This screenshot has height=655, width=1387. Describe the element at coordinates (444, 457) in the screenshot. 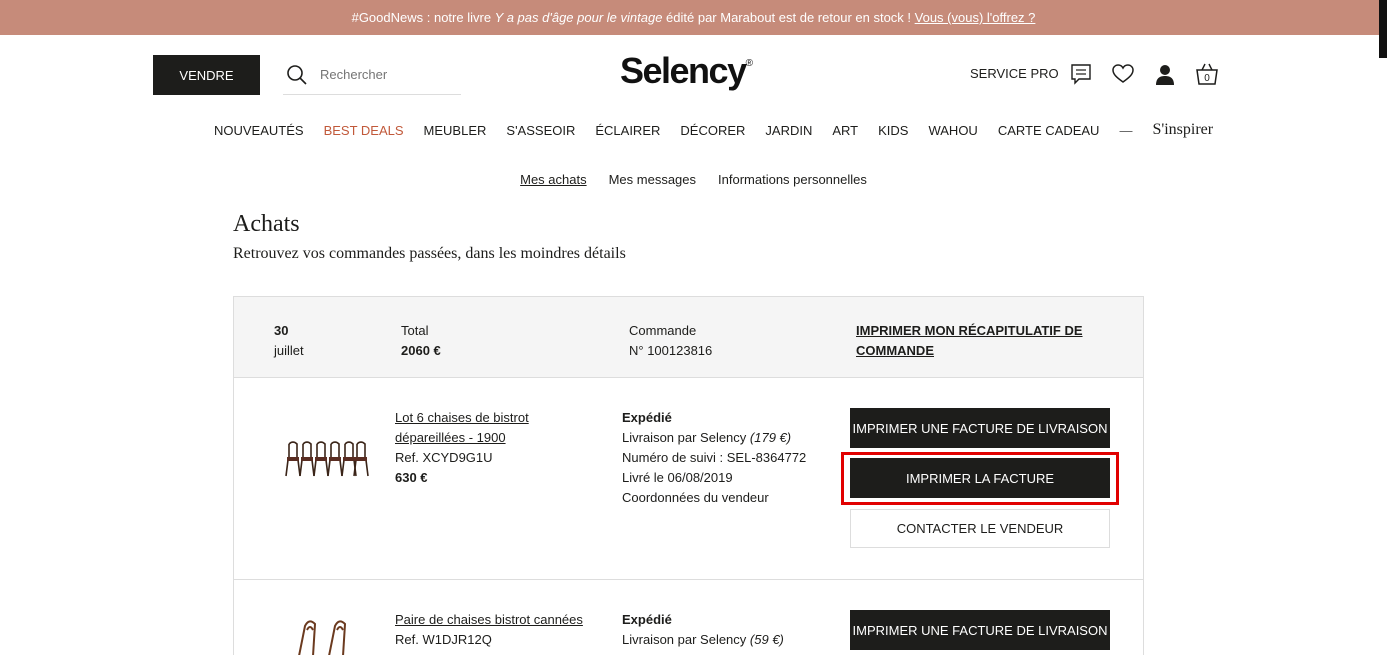

I see `product-ref: Ref. XCYD9G1U` at that location.